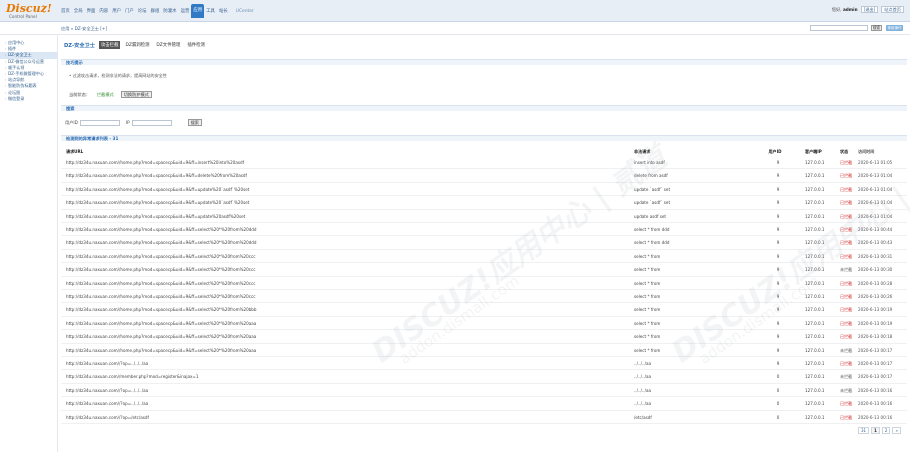 This screenshot has height=452, width=910. What do you see at coordinates (875, 337) in the screenshot?
I see `row-time: 2020-6-13 00:18` at bounding box center [875, 337].